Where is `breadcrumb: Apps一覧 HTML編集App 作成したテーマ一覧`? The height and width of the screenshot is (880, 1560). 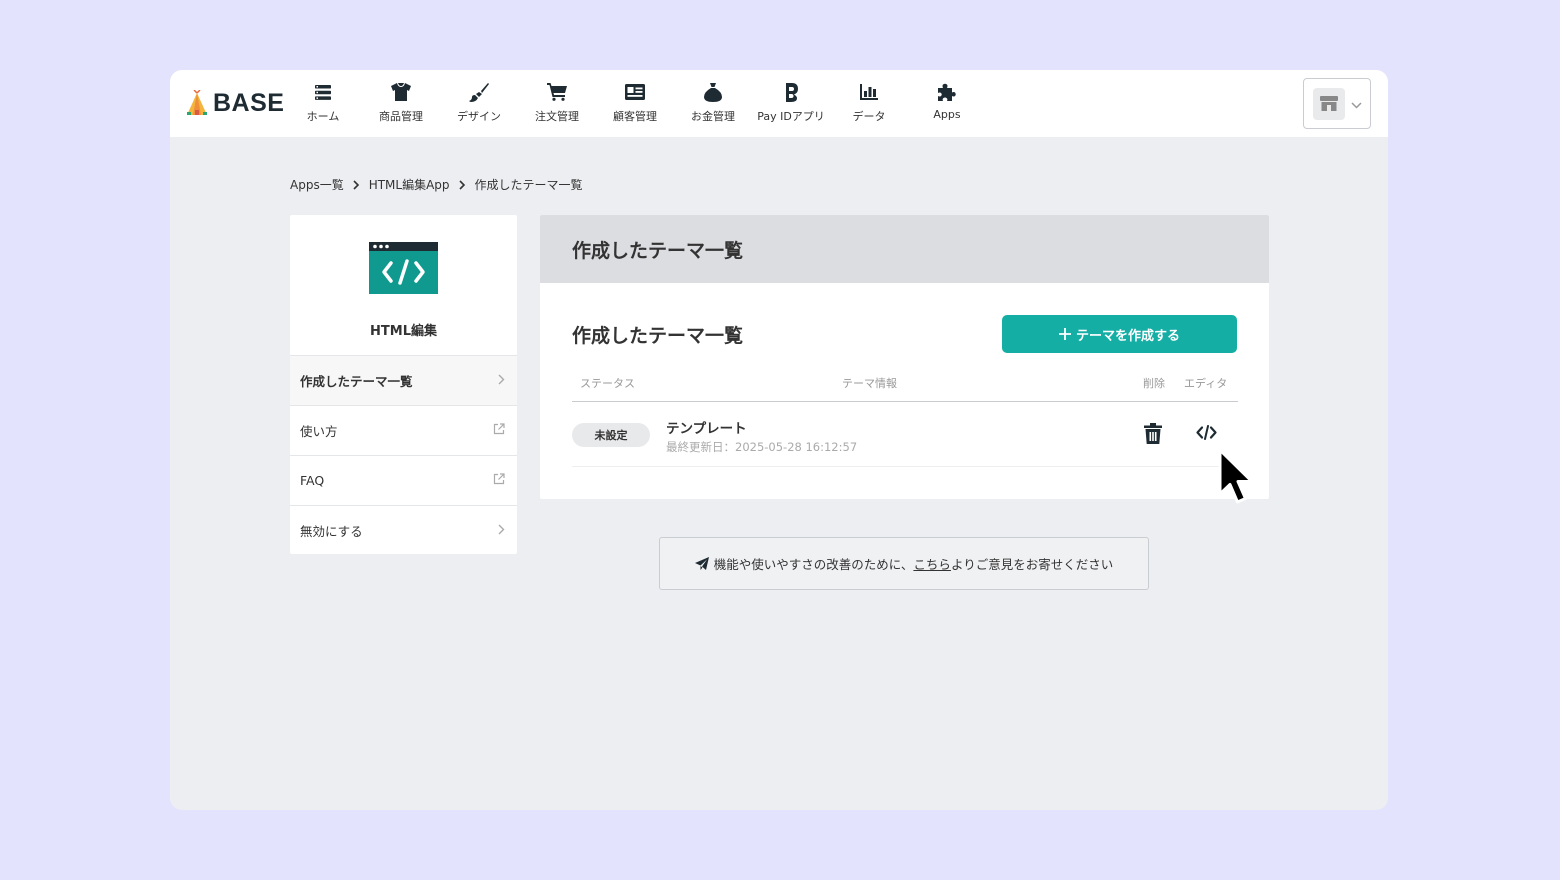 breadcrumb: Apps一覧 HTML編集App 作成したテーマ一覧 is located at coordinates (436, 184).